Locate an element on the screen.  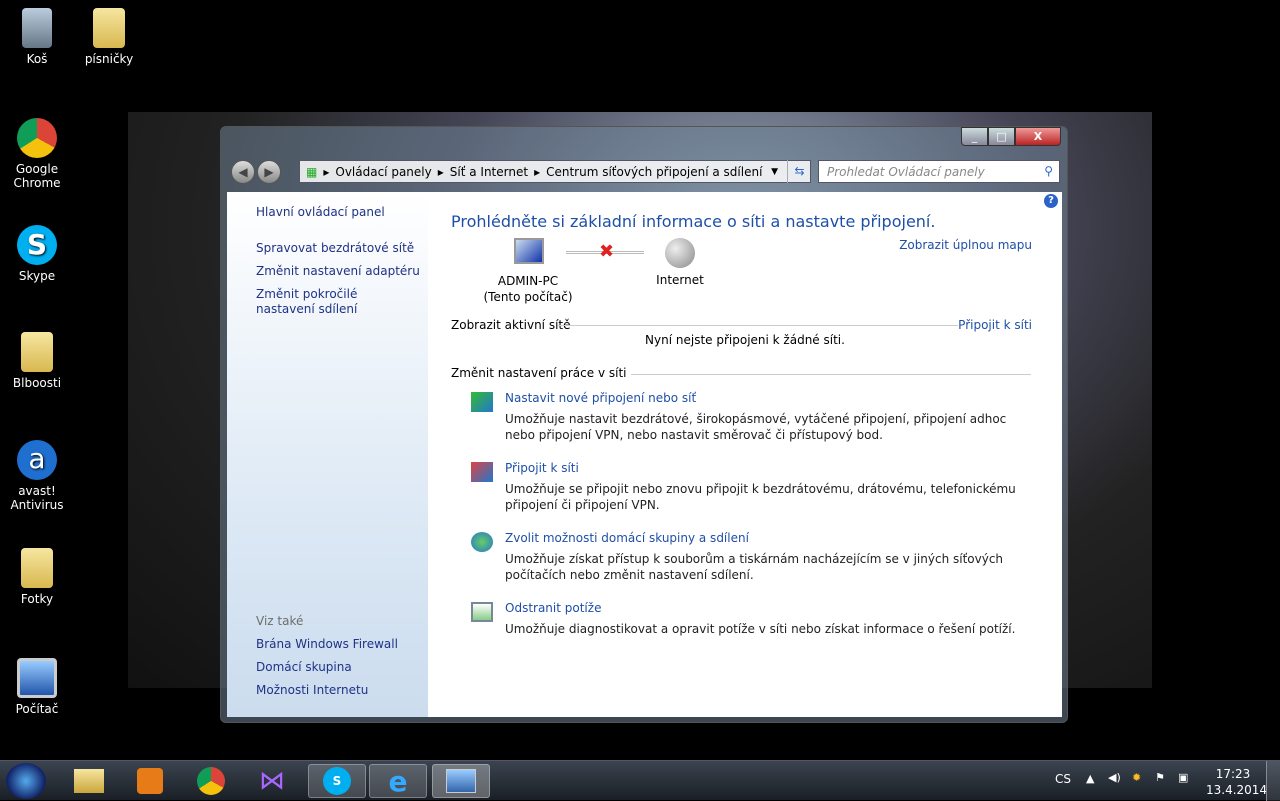
full-map-link: Zobrazit úplnou mapu is located at coordinates (965, 245).